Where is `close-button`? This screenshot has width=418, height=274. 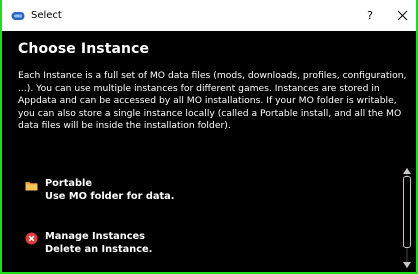 close-button is located at coordinates (402, 15).